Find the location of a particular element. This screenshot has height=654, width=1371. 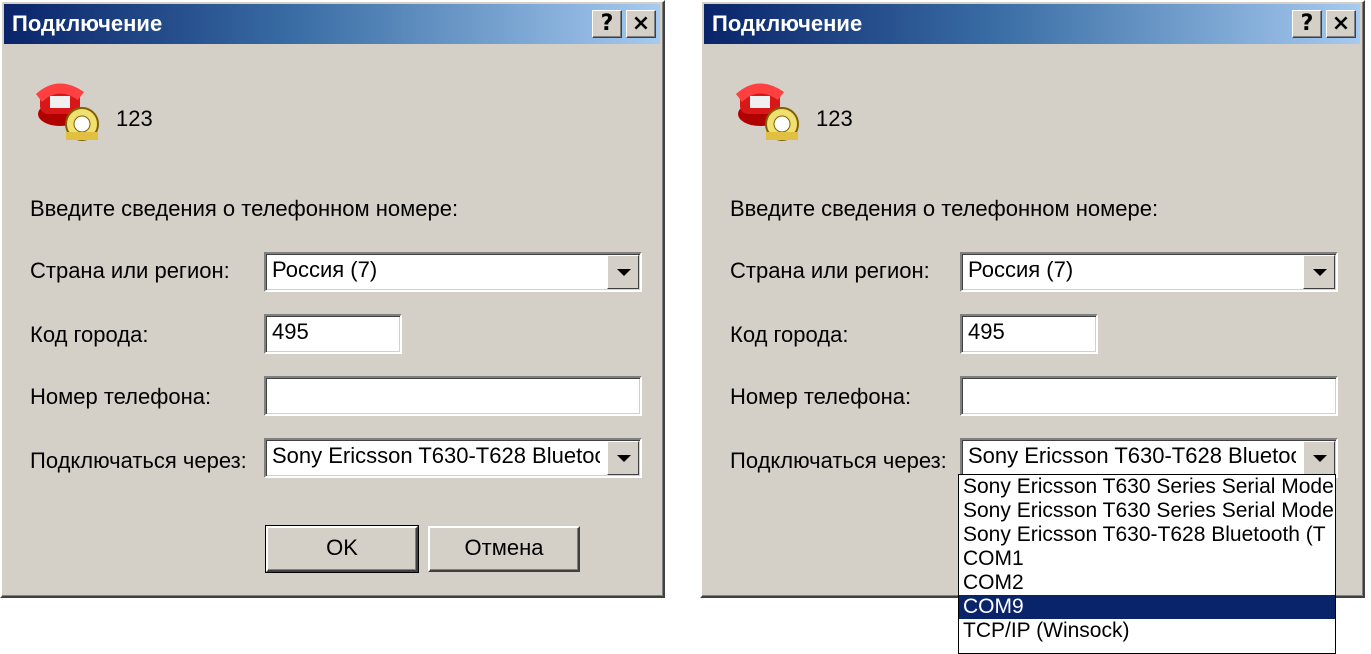

list-item: TCP/IP (Winsock) is located at coordinates (1147, 631).